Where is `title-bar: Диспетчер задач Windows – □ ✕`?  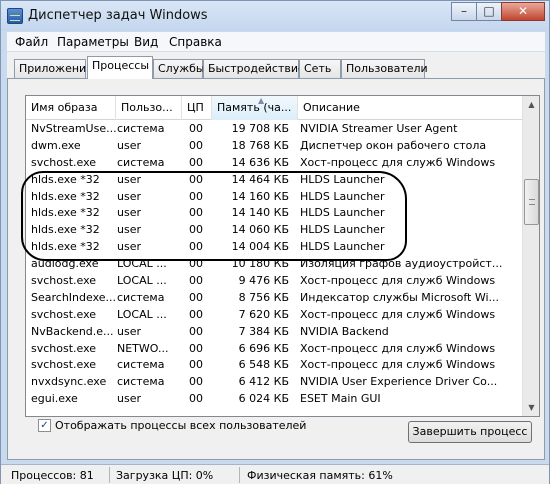
title-bar: Диспетчер задач Windows – □ ✕ is located at coordinates (275, 16).